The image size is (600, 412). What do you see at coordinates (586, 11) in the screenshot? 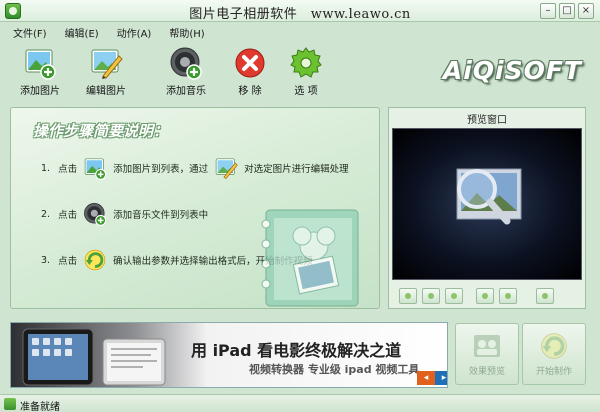
I see `close-button: ×` at bounding box center [586, 11].